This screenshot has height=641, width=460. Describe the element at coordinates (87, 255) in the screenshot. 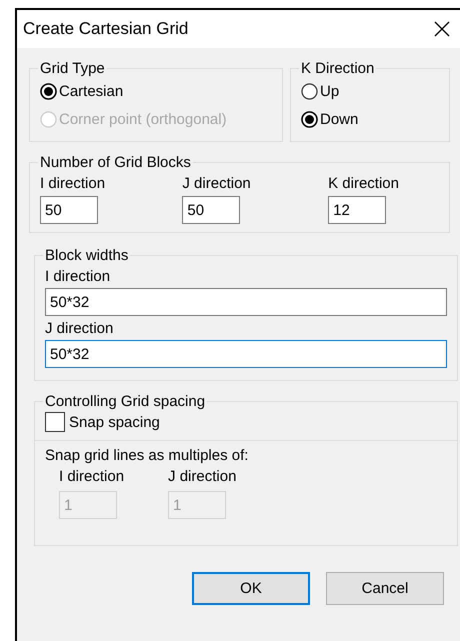

I see `group-label: Block widths` at that location.